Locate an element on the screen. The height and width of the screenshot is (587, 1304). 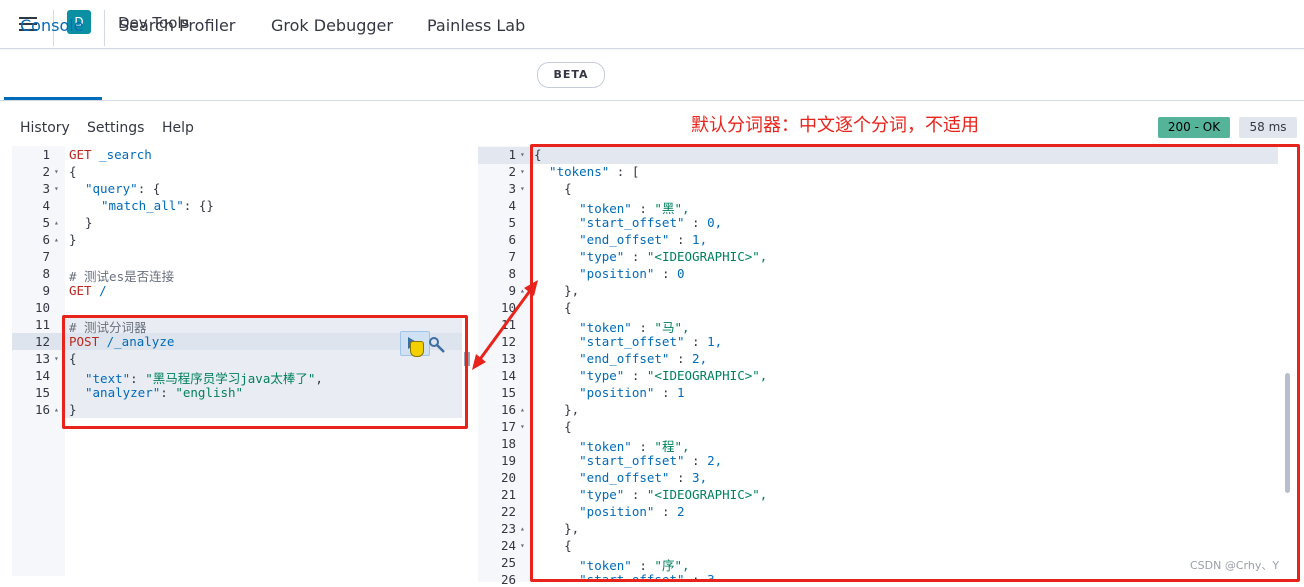
header-divider is located at coordinates (104, 28).